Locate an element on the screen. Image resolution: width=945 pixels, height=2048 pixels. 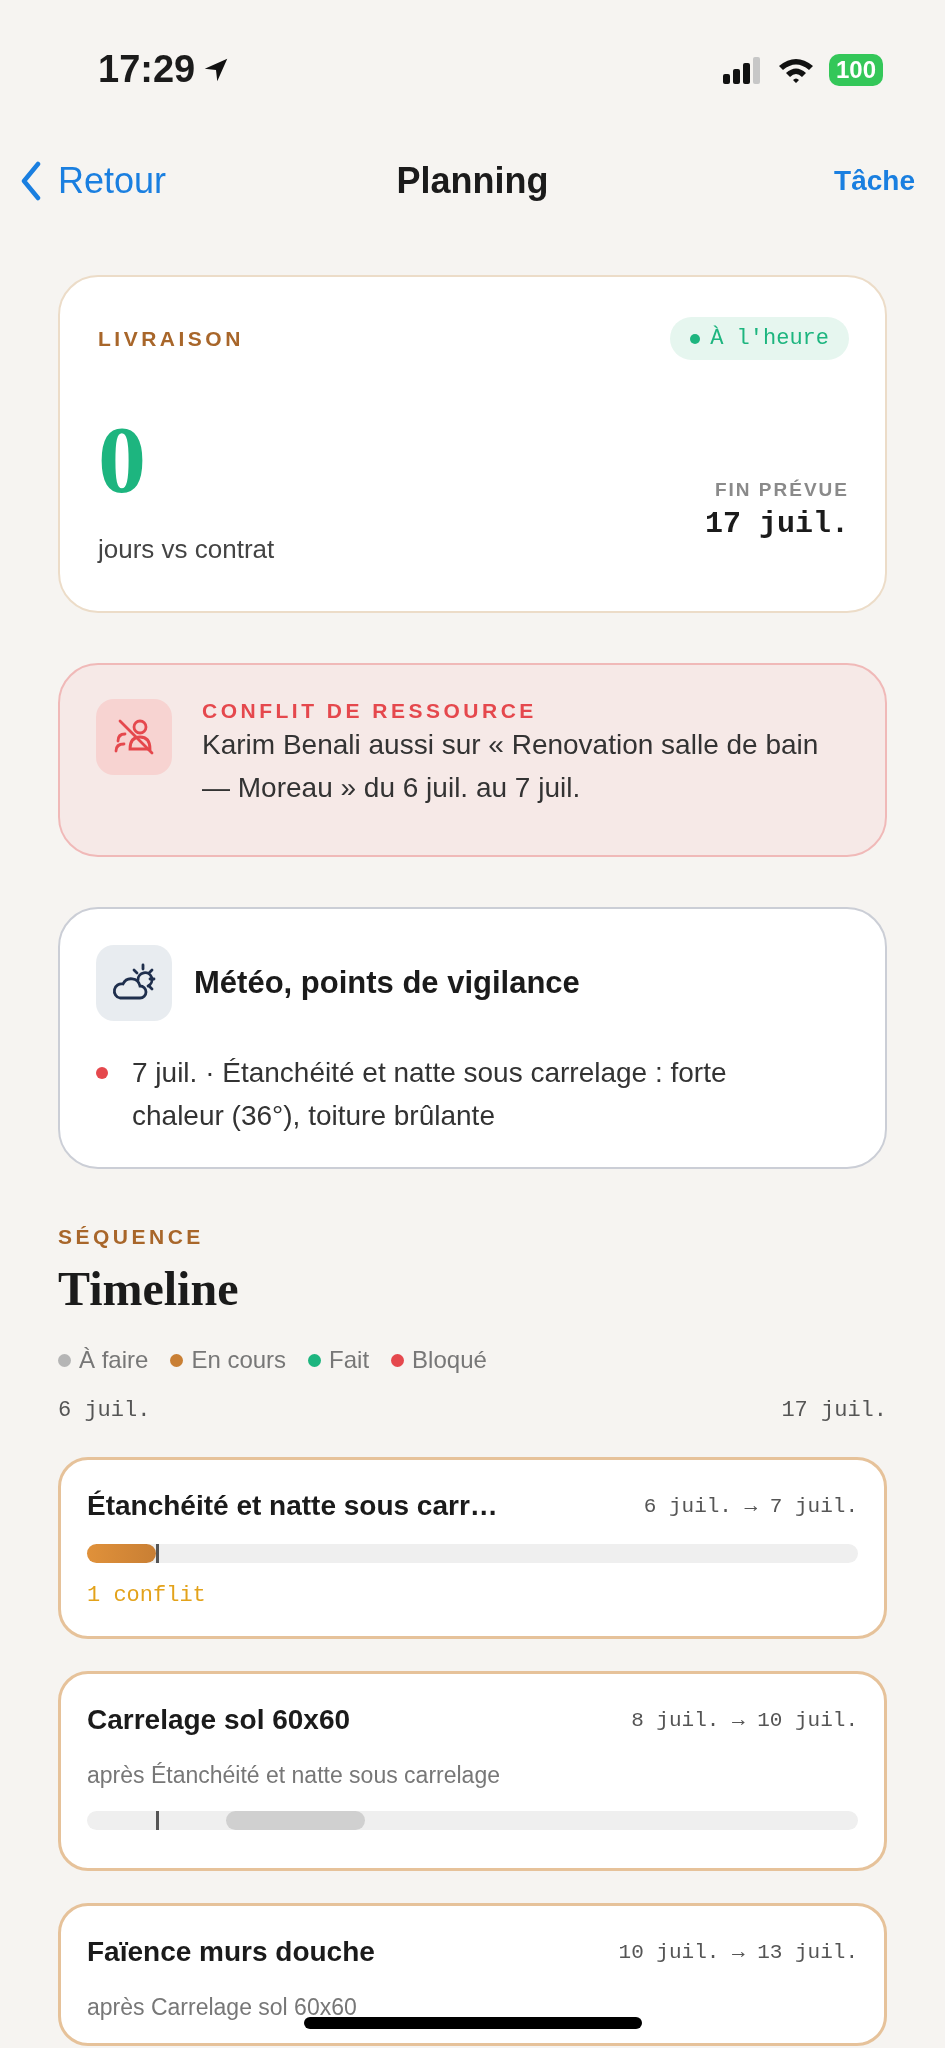
task-title: Faïence murs douche is located at coordinates (231, 1952).